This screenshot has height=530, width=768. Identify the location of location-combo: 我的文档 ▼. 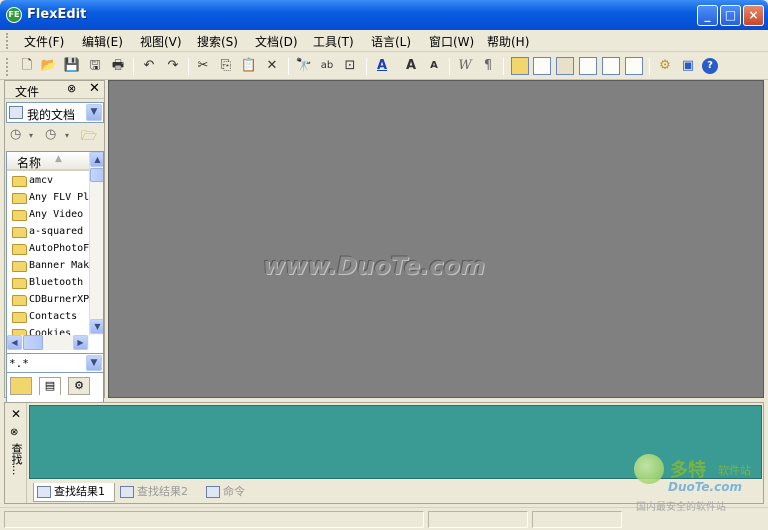
(55, 112).